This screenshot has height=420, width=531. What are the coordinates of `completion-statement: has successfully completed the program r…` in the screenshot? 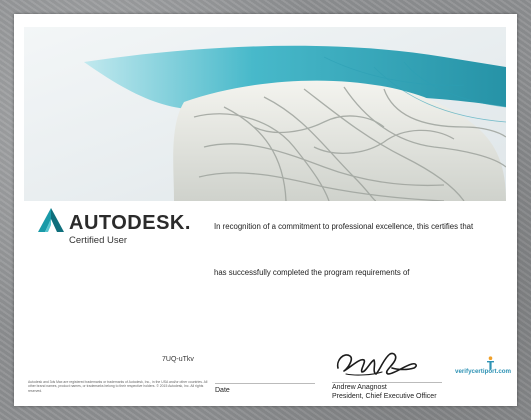 It's located at (312, 272).